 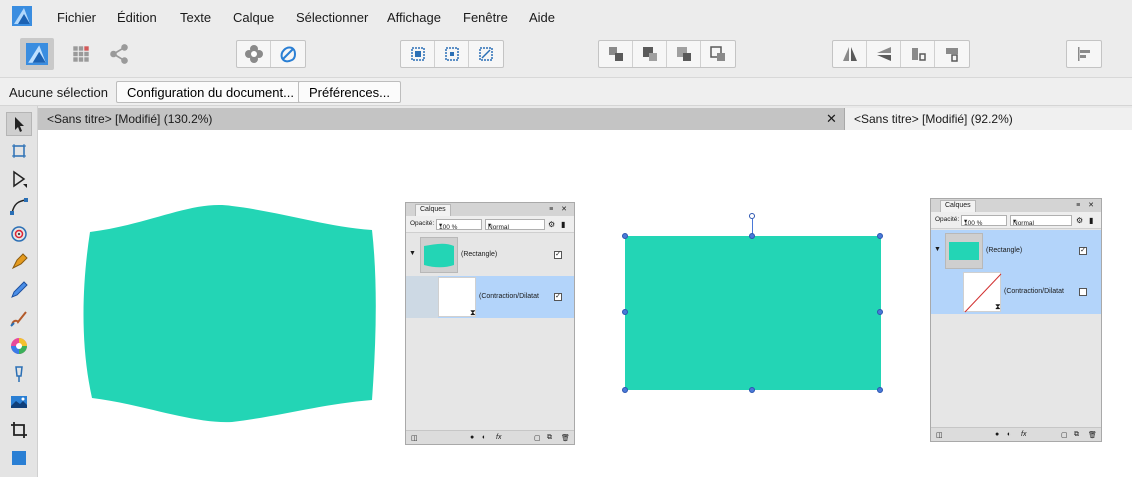 I want to click on send-backward-icon, so click(x=684, y=54).